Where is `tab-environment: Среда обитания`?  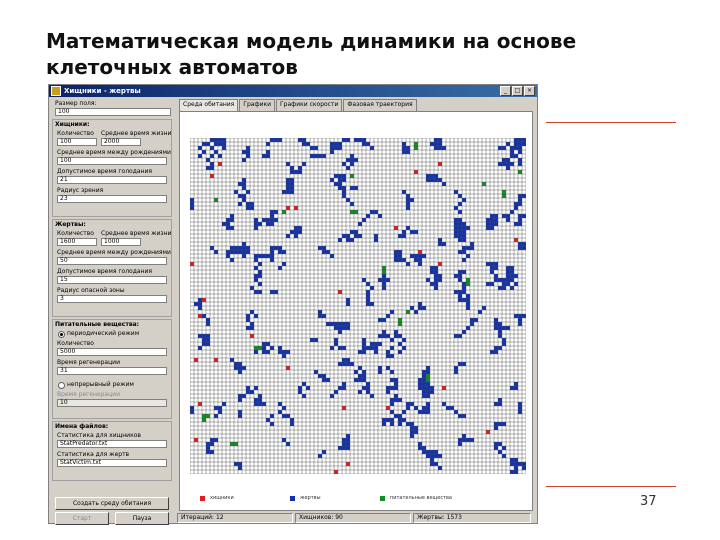 tab-environment: Среда обитания is located at coordinates (209, 105).